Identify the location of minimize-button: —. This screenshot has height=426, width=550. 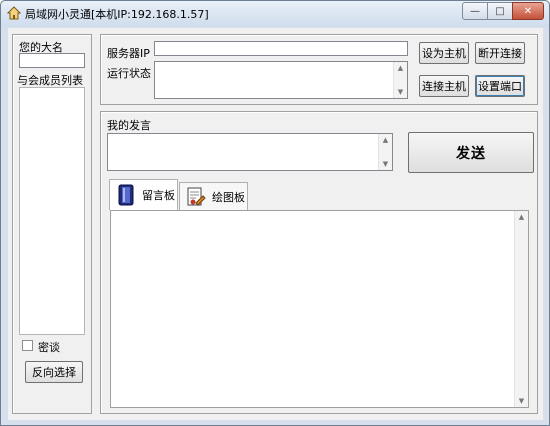
(475, 11).